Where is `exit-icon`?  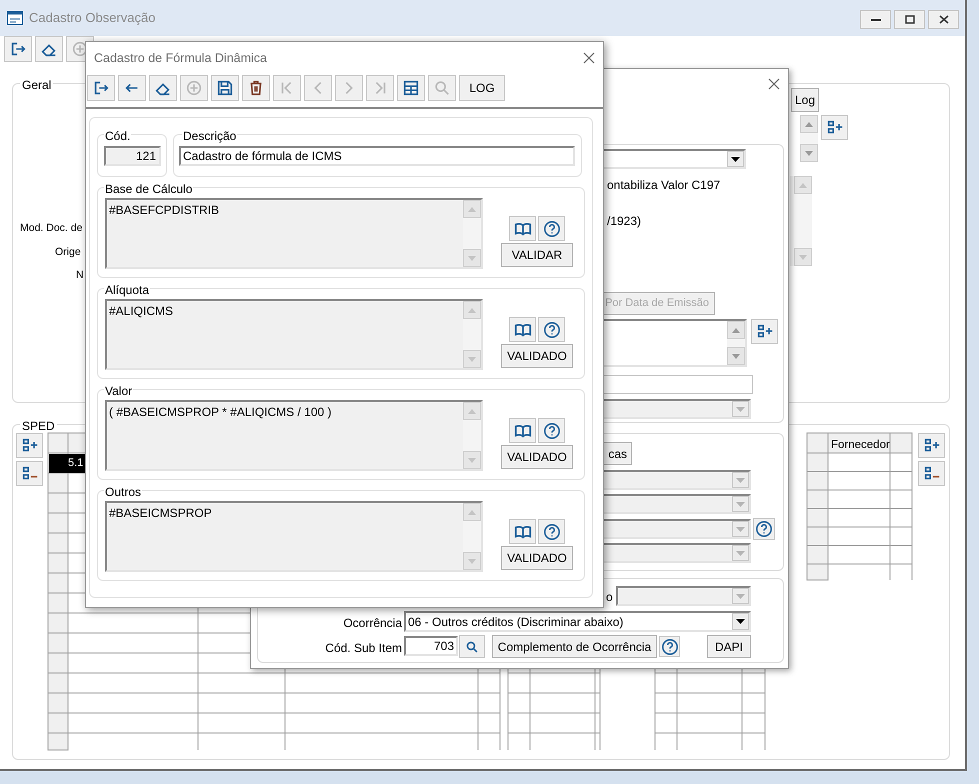
exit-icon is located at coordinates (18, 49).